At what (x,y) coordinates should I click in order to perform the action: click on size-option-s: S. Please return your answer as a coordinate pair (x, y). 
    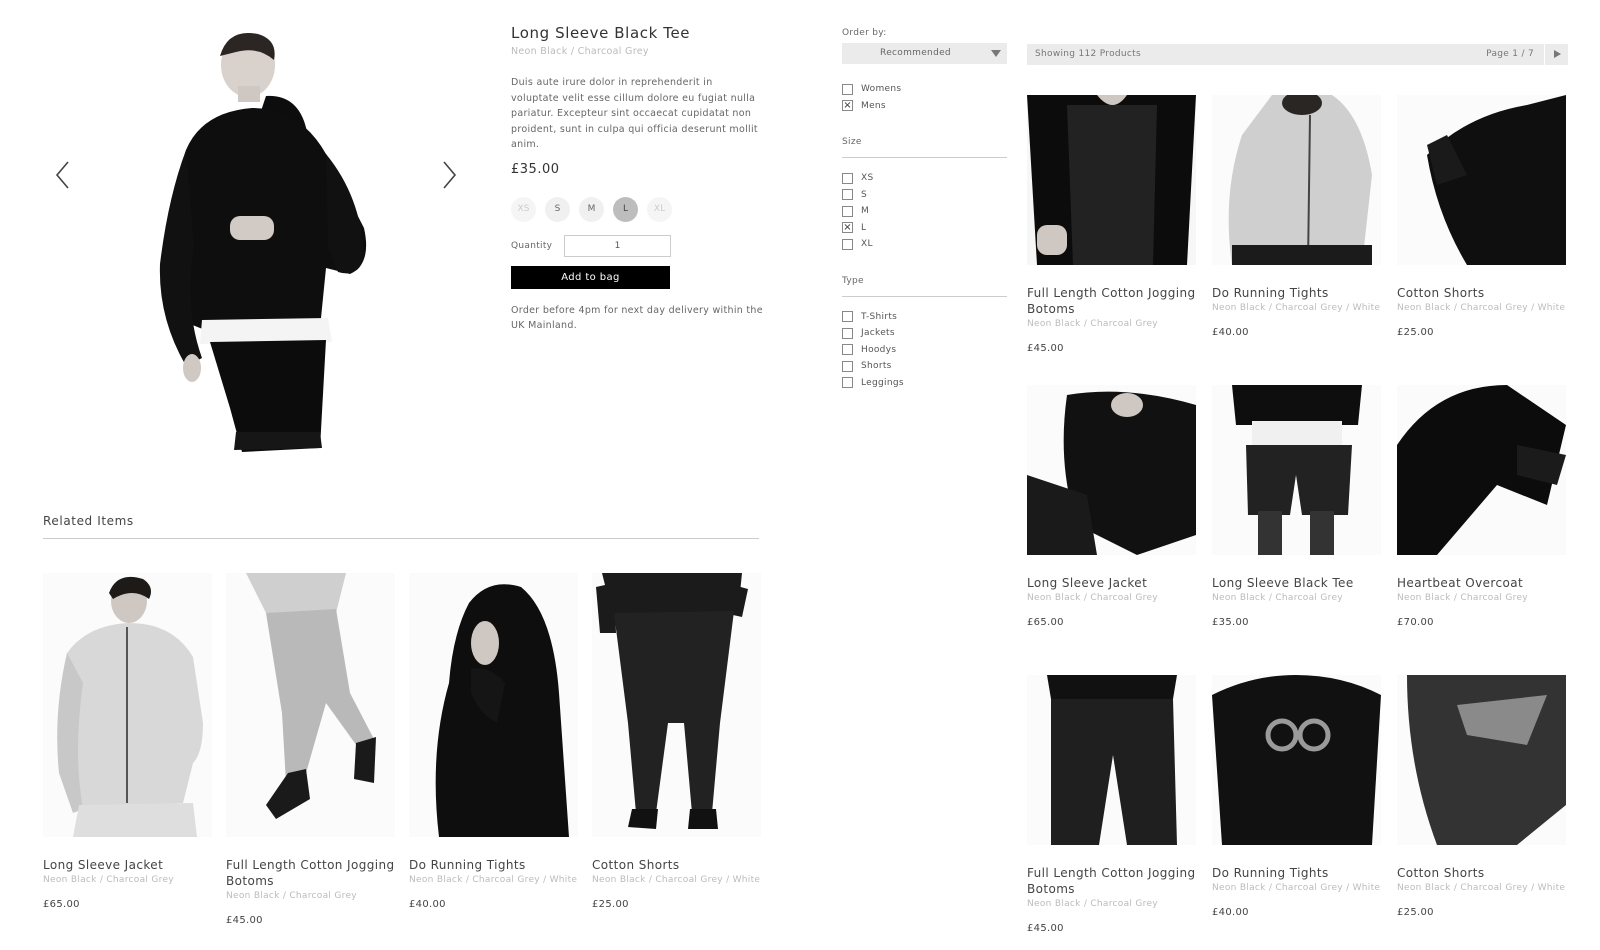
    Looking at the image, I should click on (557, 209).